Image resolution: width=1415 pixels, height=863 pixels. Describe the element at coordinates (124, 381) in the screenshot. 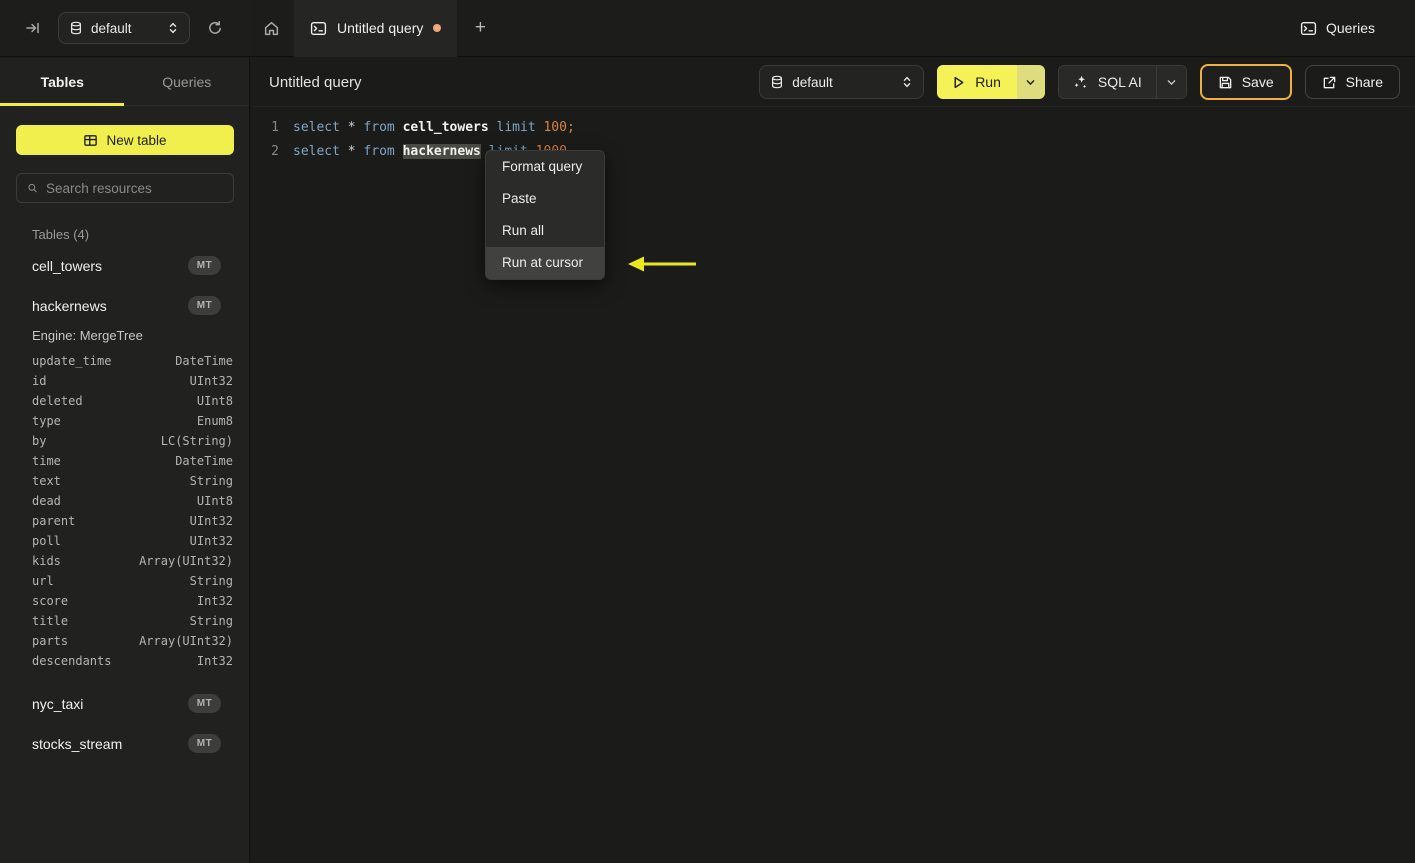

I see `column-row: id UInt32` at that location.